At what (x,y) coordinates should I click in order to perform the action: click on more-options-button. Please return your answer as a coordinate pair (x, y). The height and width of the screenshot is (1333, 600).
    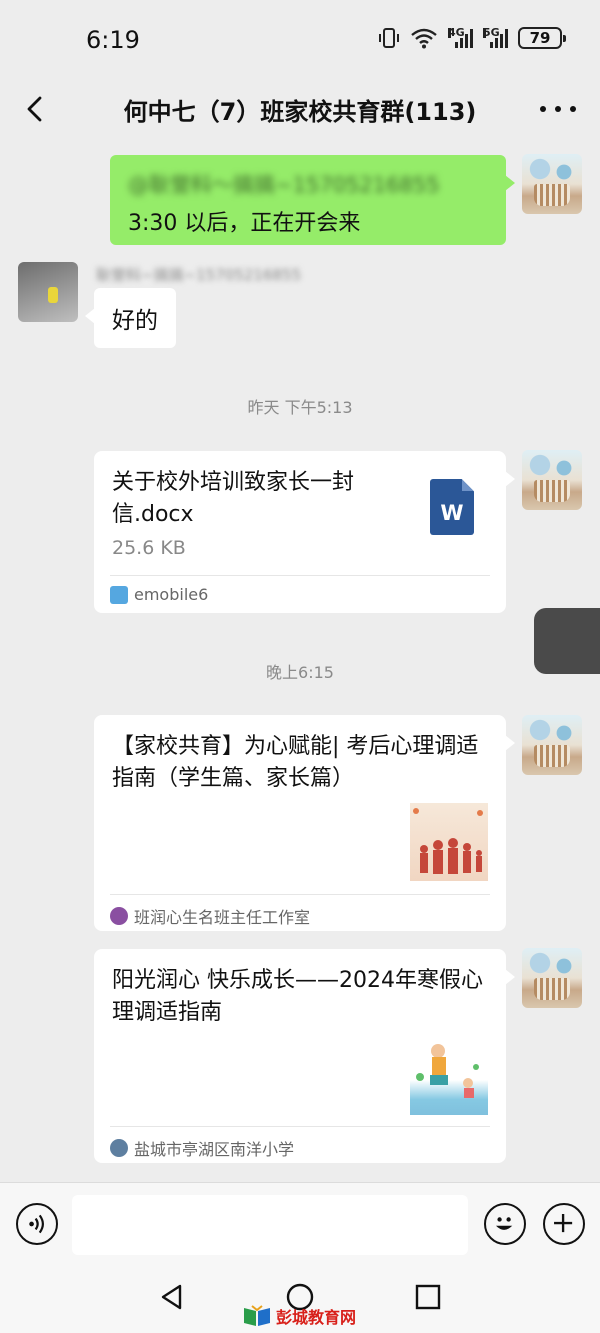
    Looking at the image, I should click on (558, 109).